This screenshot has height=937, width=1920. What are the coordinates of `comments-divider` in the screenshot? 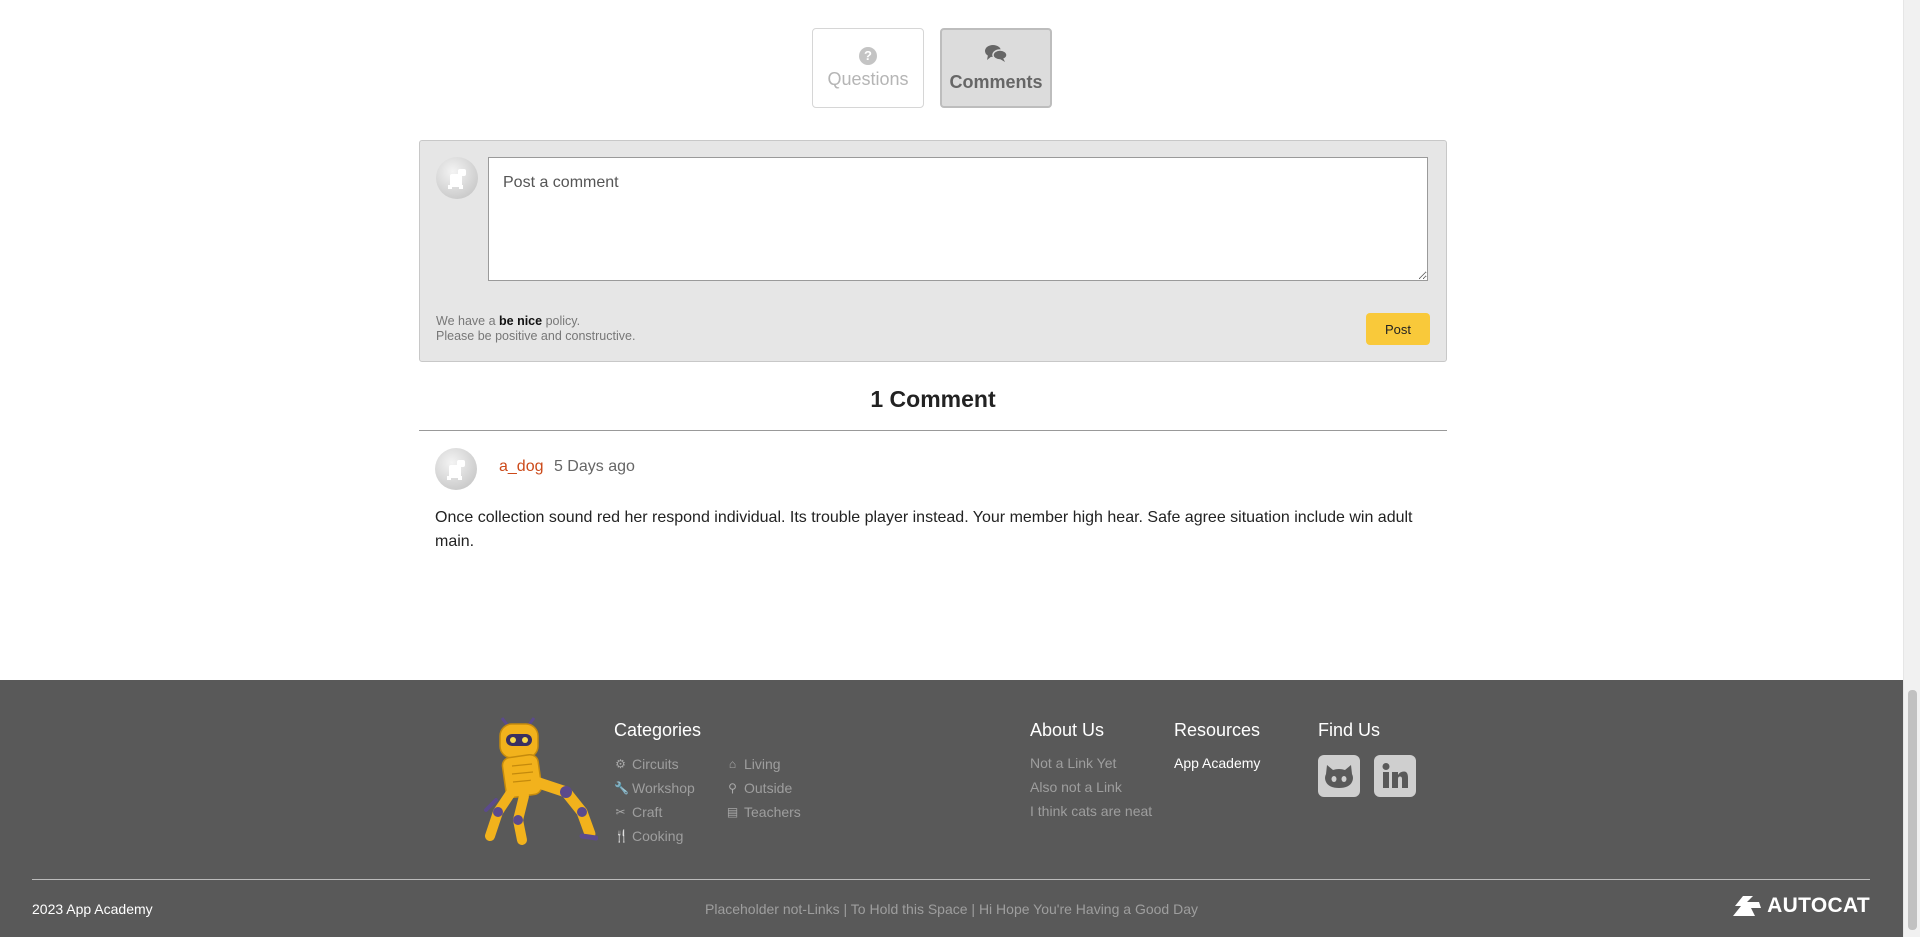 It's located at (933, 430).